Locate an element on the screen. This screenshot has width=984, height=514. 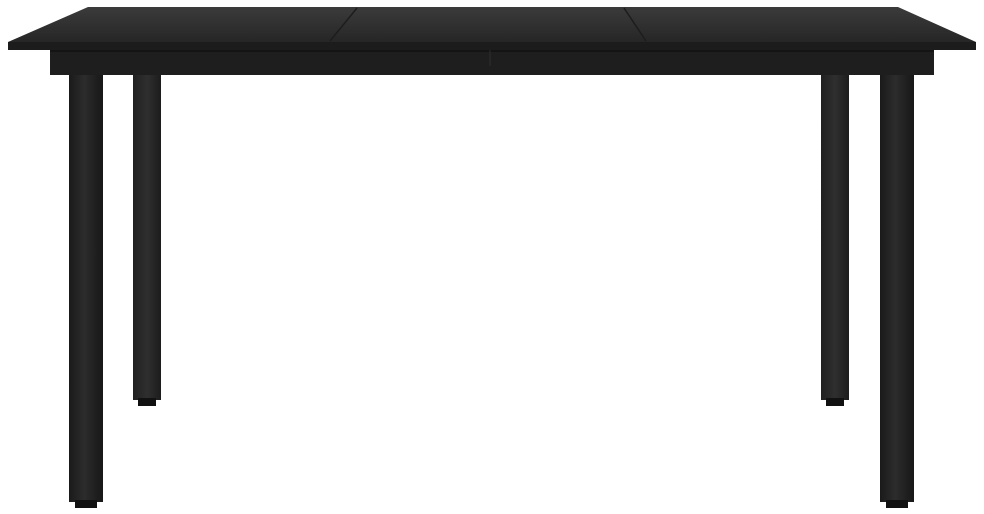
front-right-leg is located at coordinates (897, 291).